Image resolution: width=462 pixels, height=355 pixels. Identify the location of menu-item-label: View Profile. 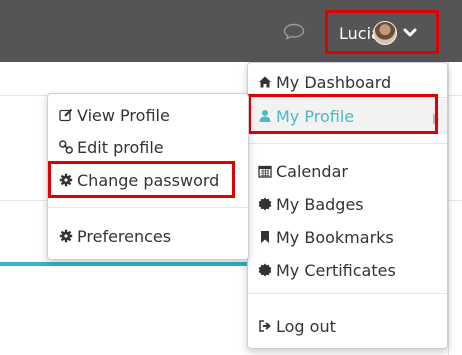
(123, 115).